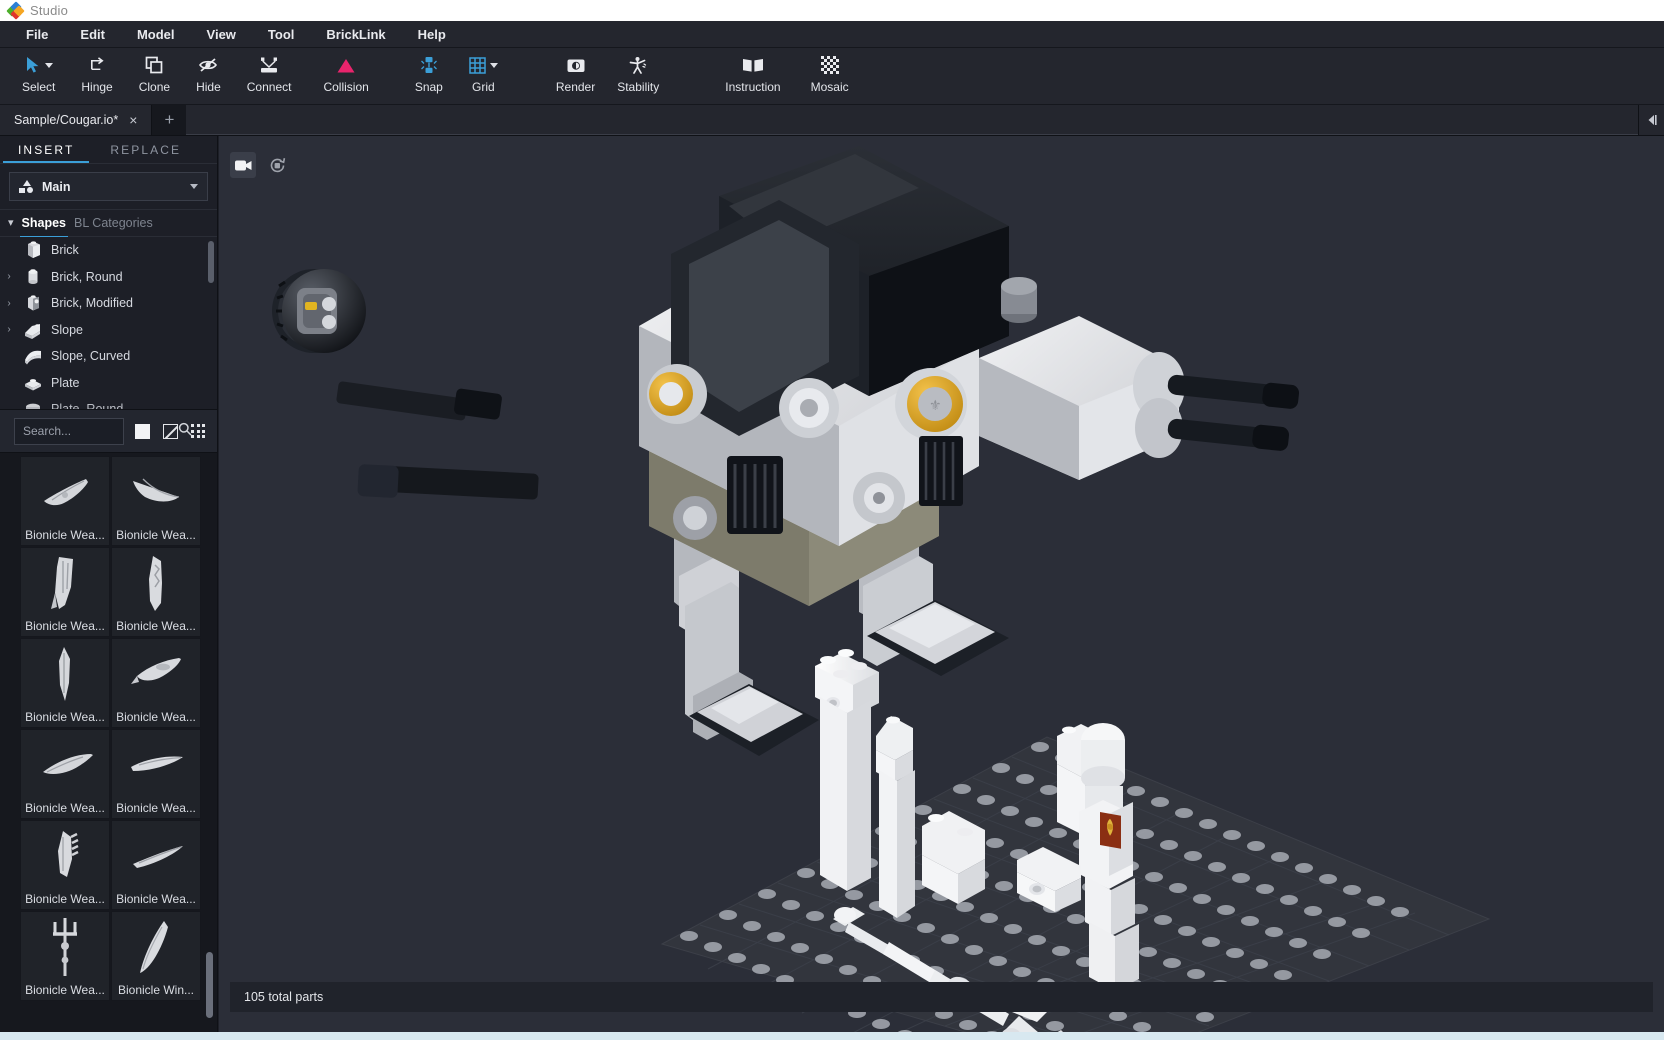 The width and height of the screenshot is (1664, 1040). Describe the element at coordinates (154, 71) in the screenshot. I see `tool-clone: Clone` at that location.